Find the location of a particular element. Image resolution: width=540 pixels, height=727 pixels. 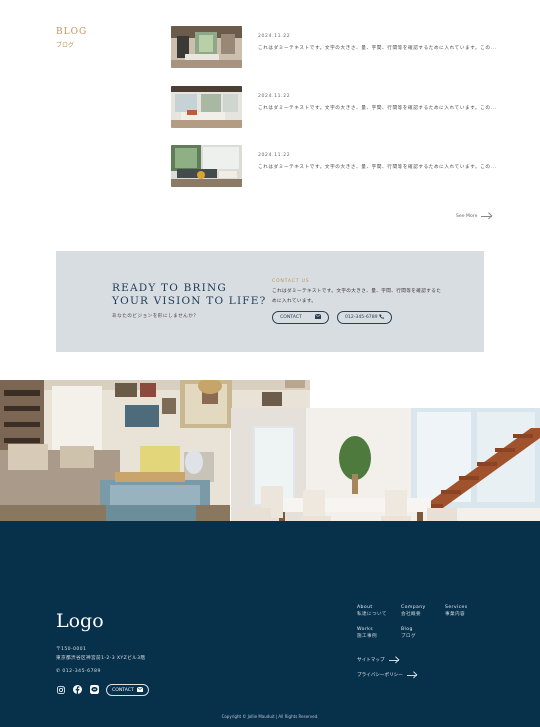

cta-headline-line2: YOUR VISION TO LIFE? is located at coordinates (189, 301).